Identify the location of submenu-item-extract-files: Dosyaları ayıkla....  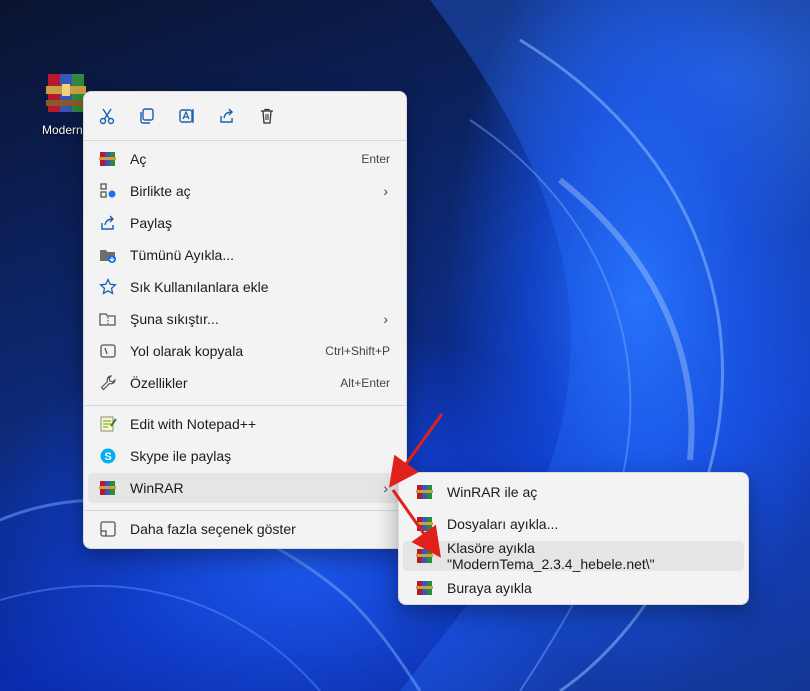
(573, 524).